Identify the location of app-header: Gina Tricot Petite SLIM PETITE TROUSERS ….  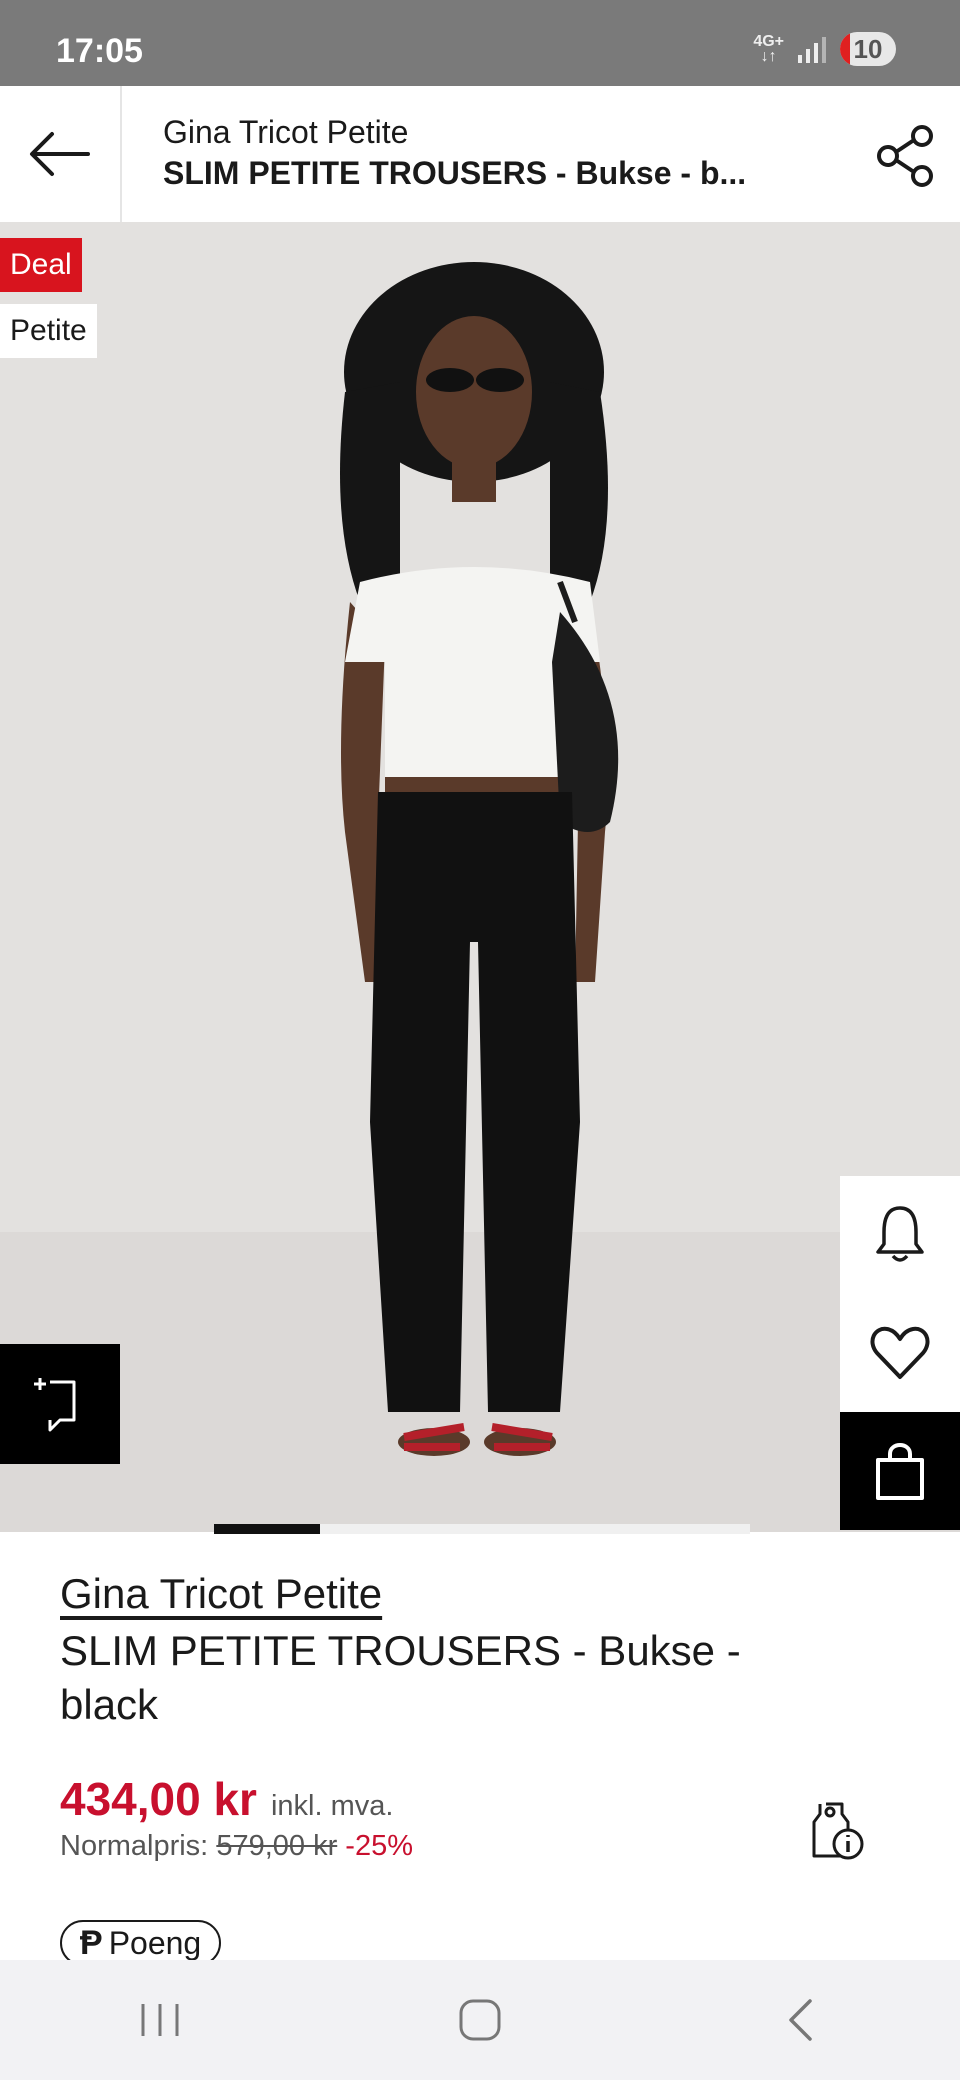
(480, 154).